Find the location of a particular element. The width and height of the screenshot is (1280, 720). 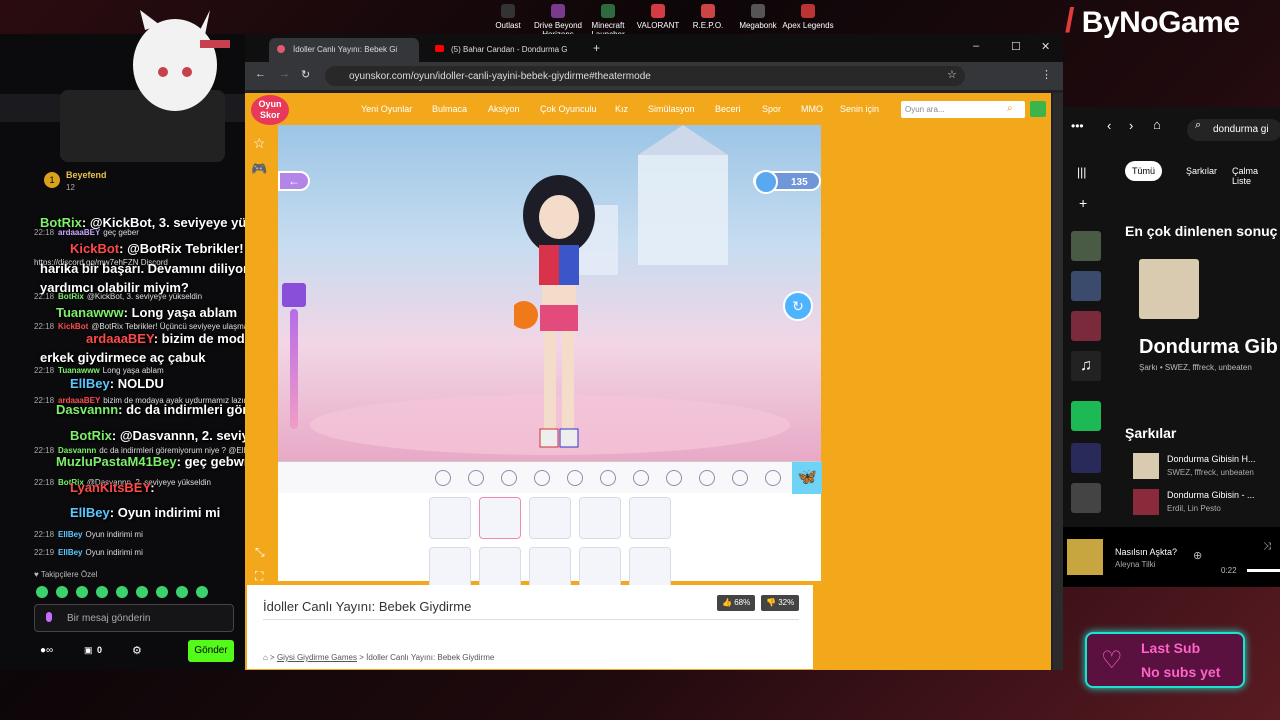

chip-songs: Şarkılar is located at coordinates (1201, 171).